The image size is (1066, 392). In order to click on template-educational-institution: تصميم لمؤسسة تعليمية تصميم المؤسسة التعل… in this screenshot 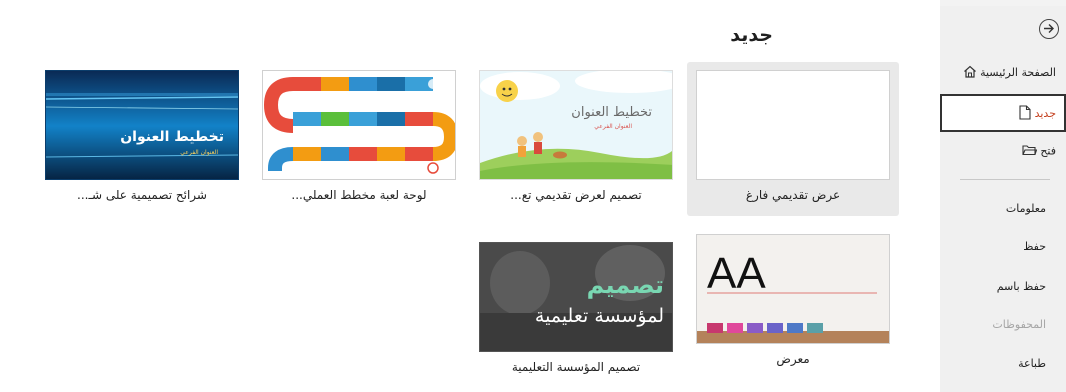, I will do `click(576, 311)`.